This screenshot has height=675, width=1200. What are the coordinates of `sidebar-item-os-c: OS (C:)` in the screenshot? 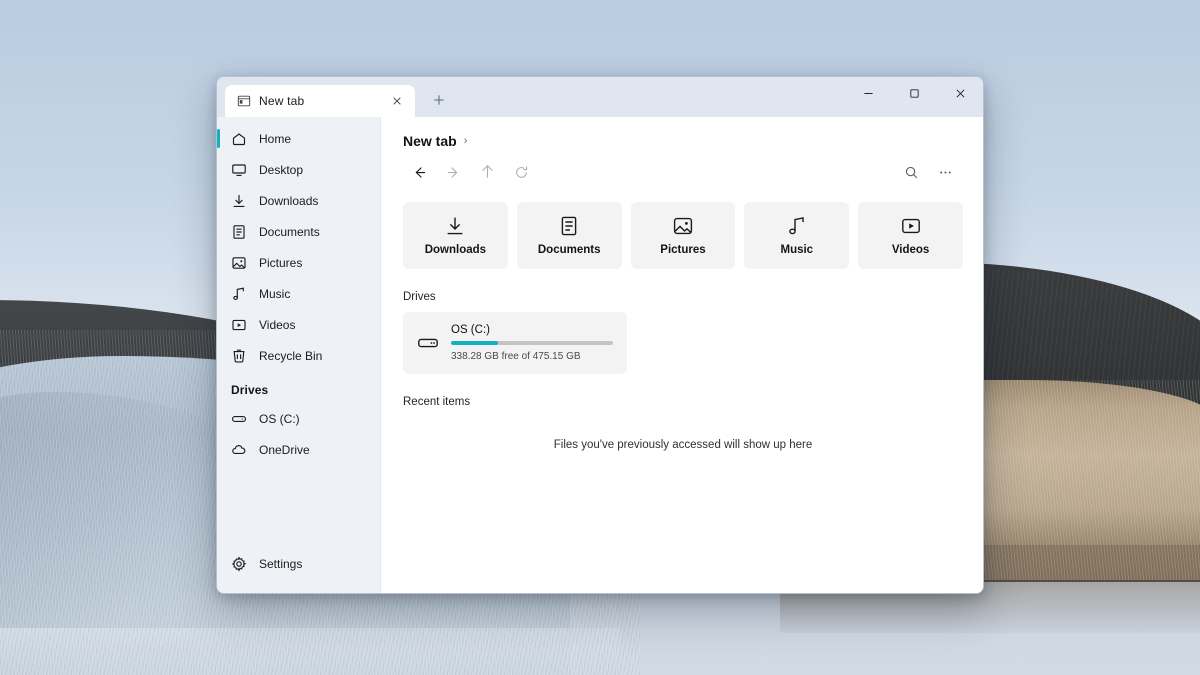 It's located at (298, 418).